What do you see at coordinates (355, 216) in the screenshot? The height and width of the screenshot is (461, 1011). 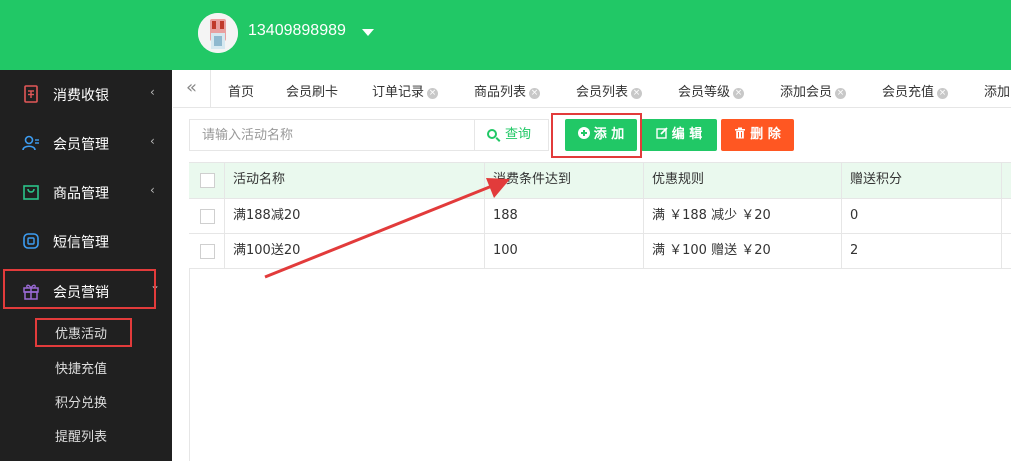 I see `cell-name: 满188减20` at bounding box center [355, 216].